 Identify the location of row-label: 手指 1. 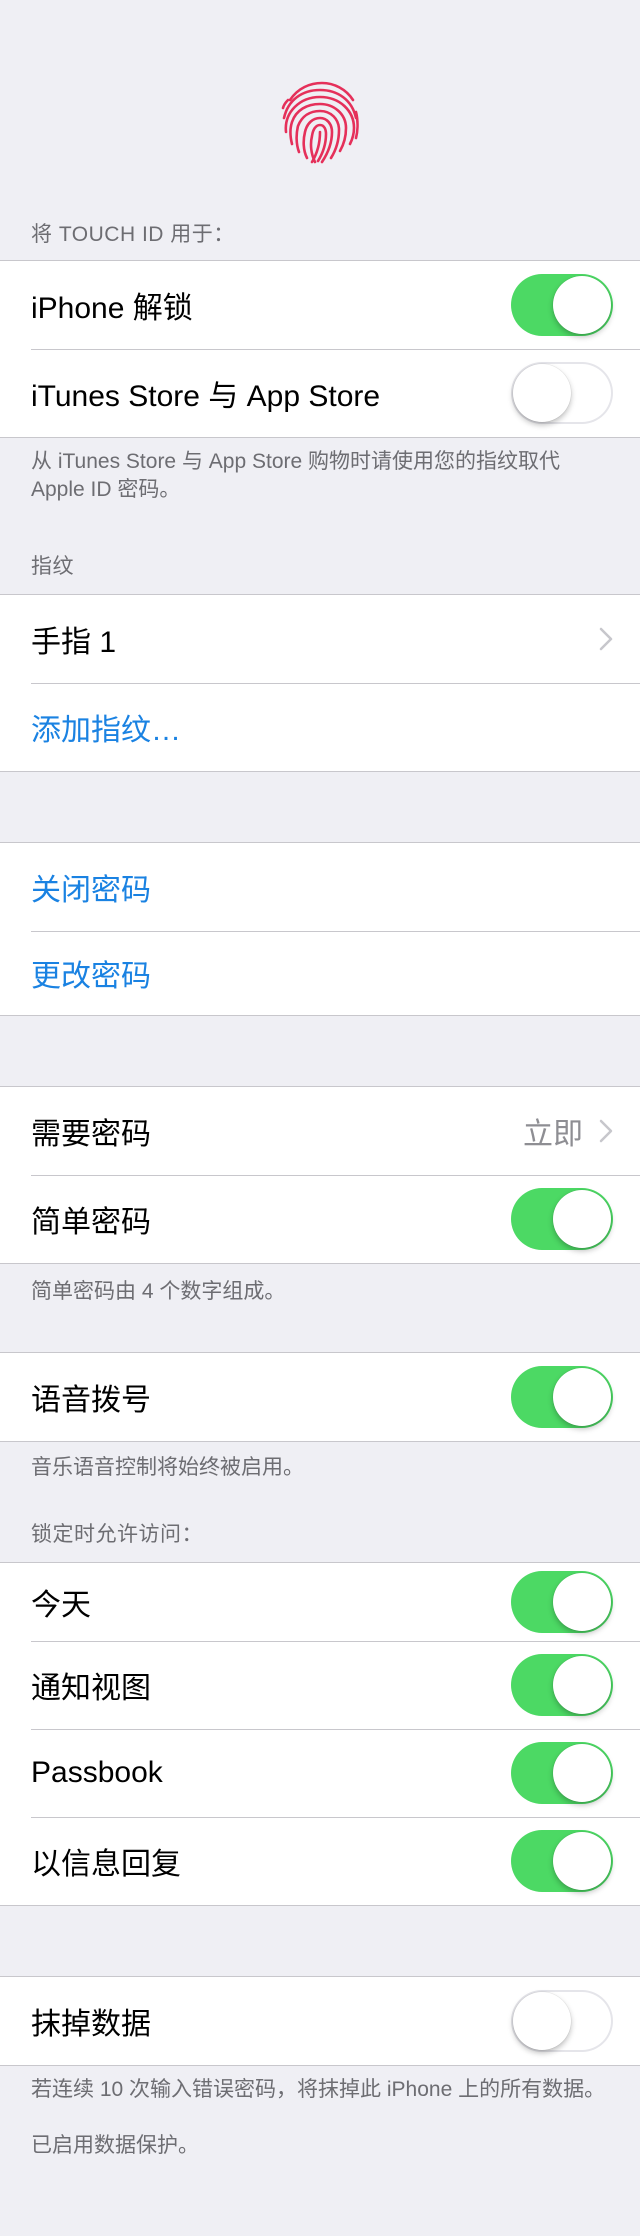
(74, 642).